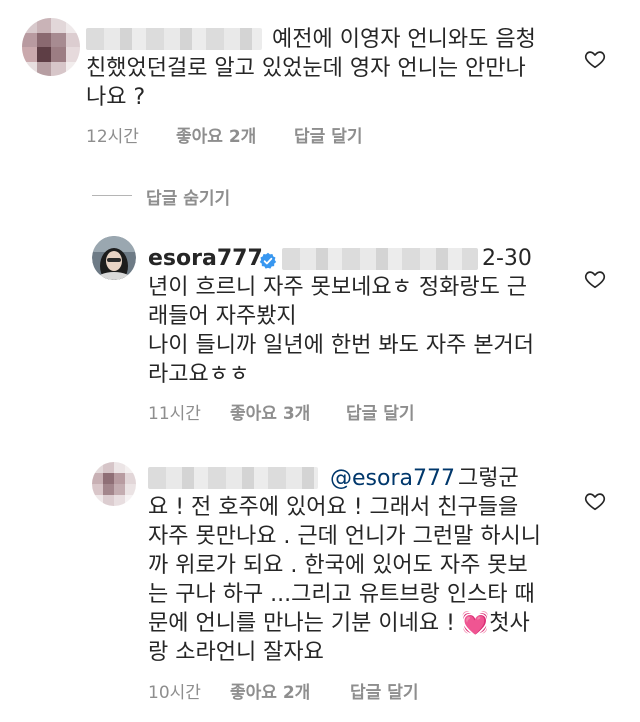 This screenshot has height=722, width=640. What do you see at coordinates (338, 287) in the screenshot?
I see `comment-text-line: 년이 흐르니 자주 못보네요ㅎ 정화랑도 근` at bounding box center [338, 287].